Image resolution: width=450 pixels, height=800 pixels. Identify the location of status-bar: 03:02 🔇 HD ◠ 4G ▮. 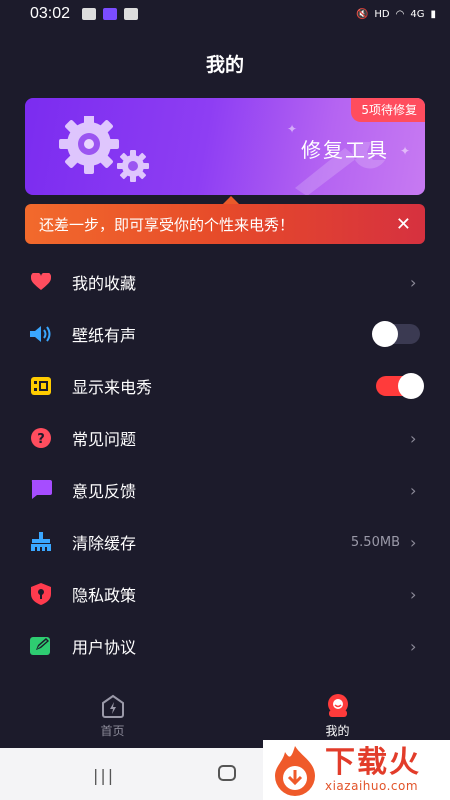
(225, 14).